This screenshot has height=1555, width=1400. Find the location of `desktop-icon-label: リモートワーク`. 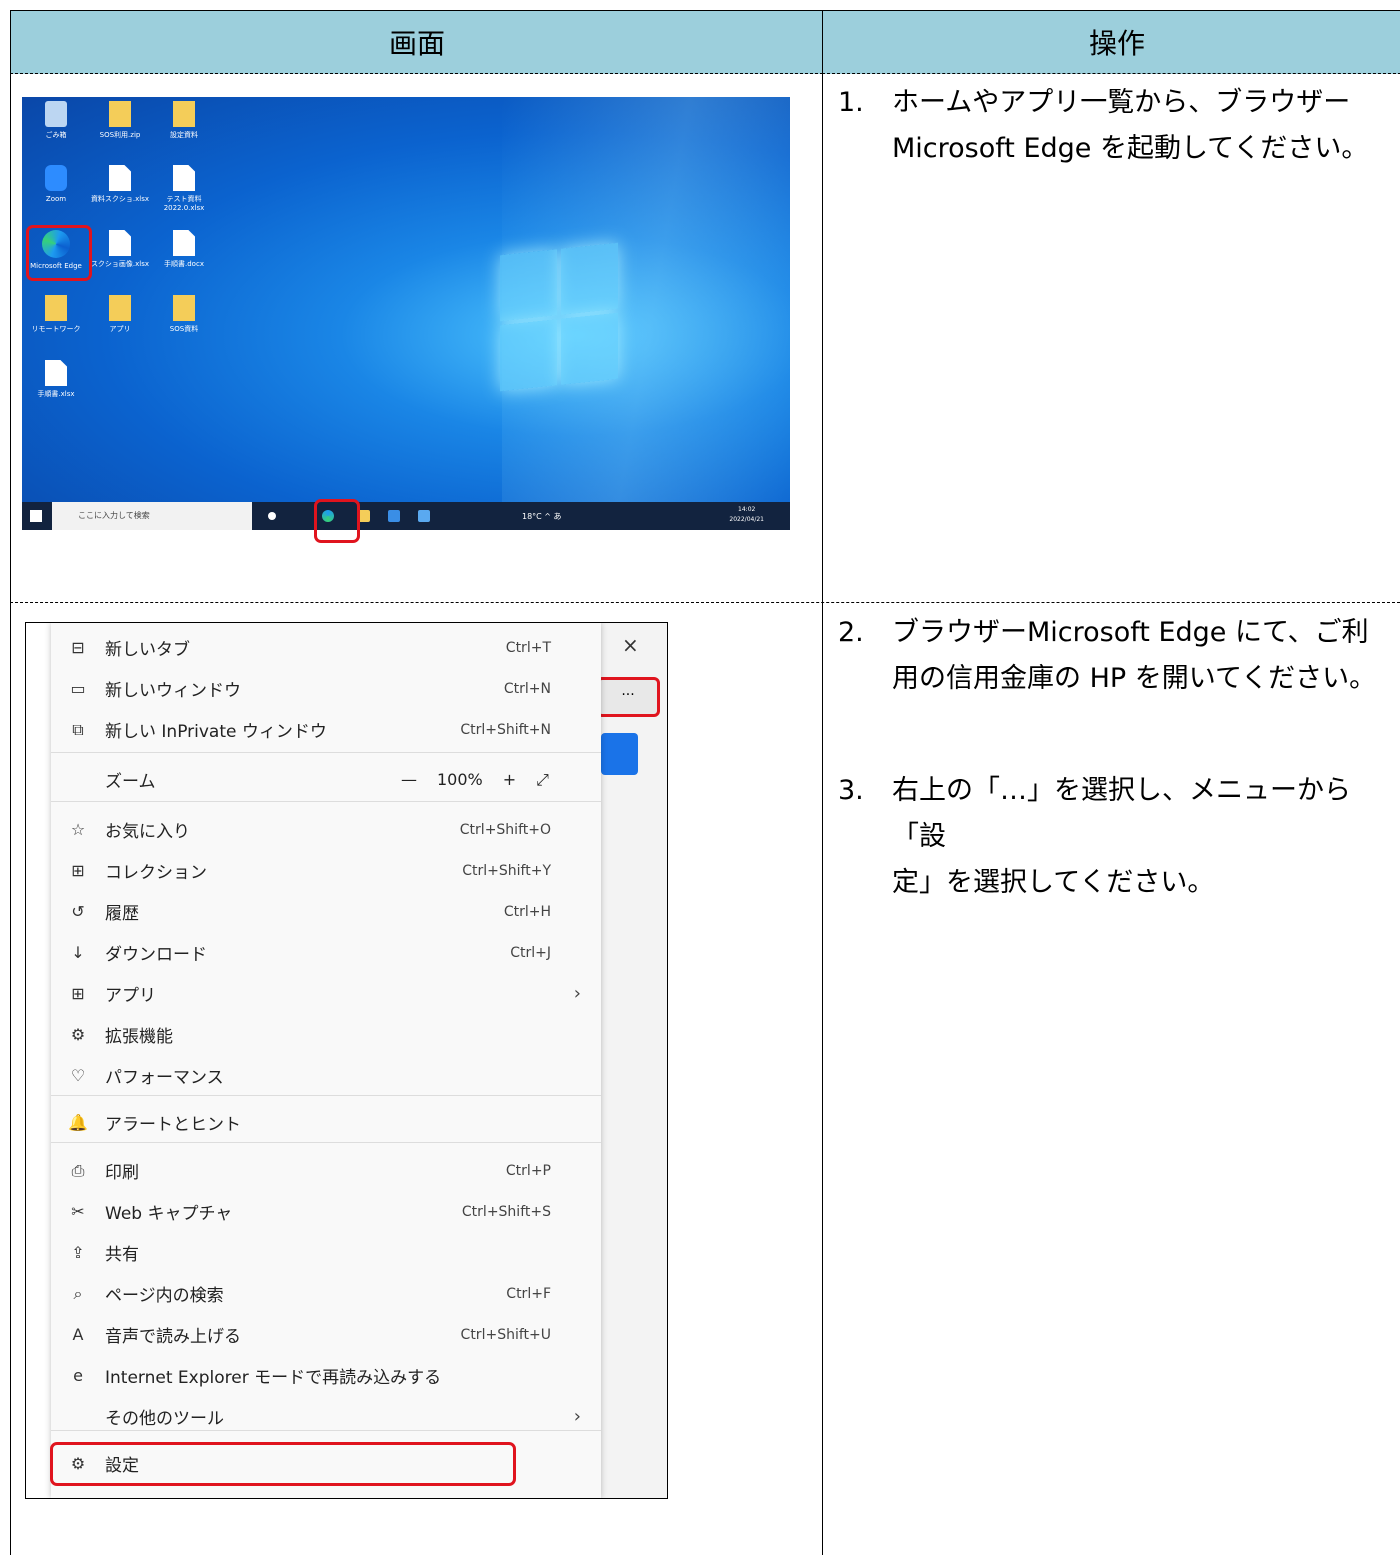

desktop-icon-label: リモートワーク is located at coordinates (56, 329).